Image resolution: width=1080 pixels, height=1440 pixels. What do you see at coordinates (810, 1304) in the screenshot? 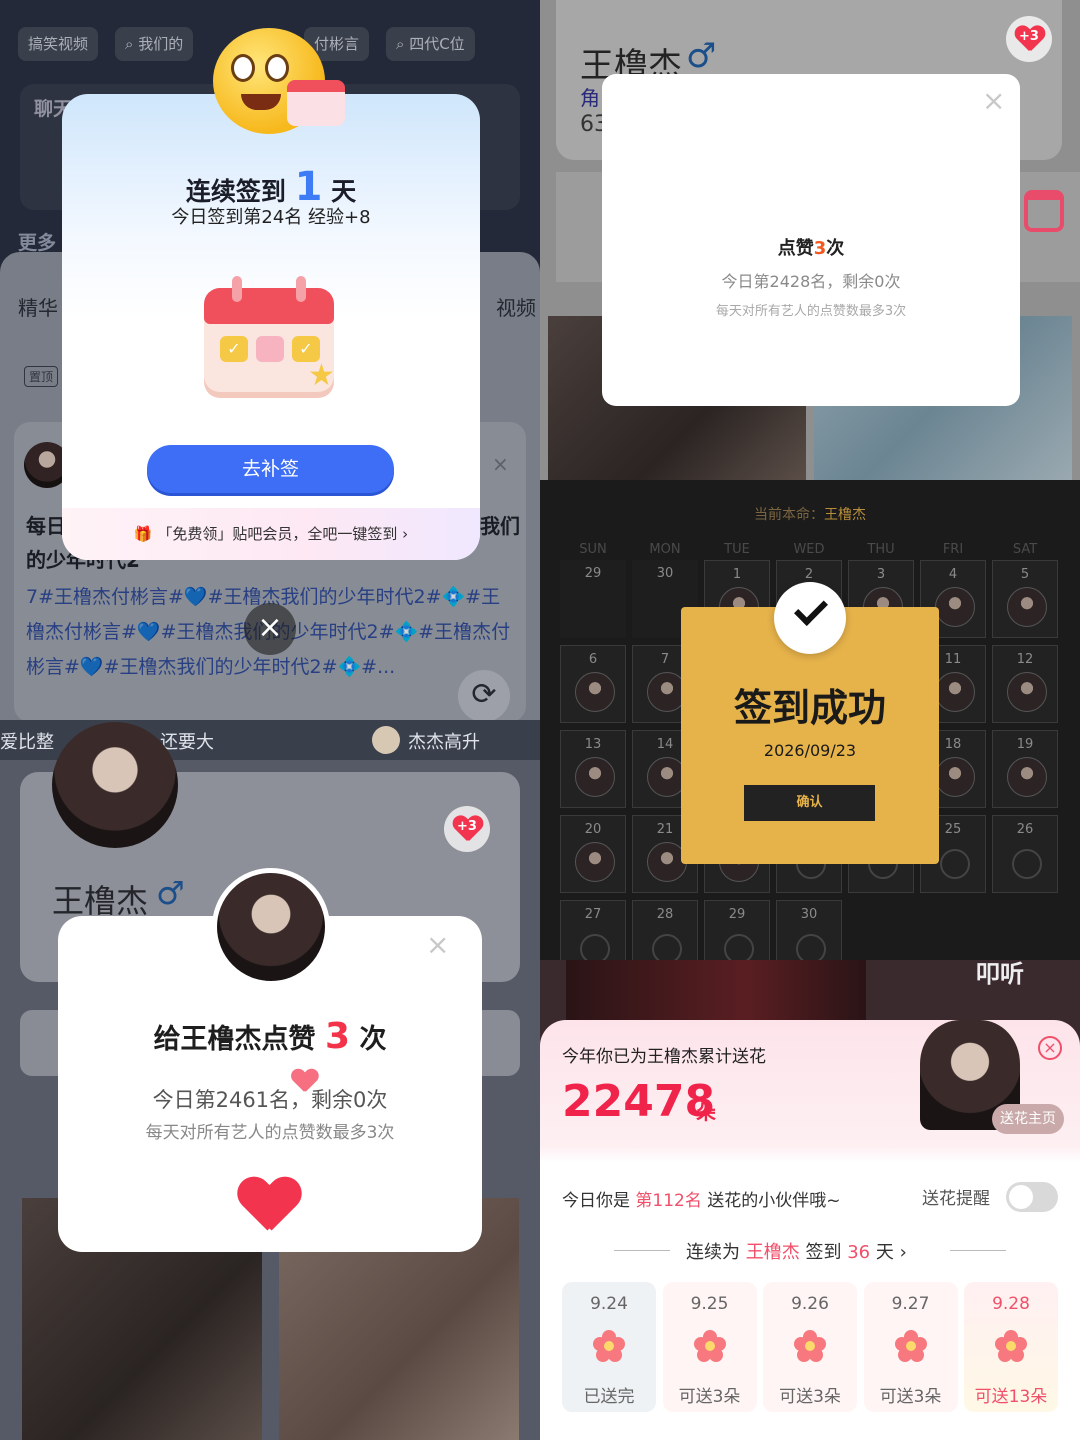
I see `flower-day-date: 9.26` at bounding box center [810, 1304].